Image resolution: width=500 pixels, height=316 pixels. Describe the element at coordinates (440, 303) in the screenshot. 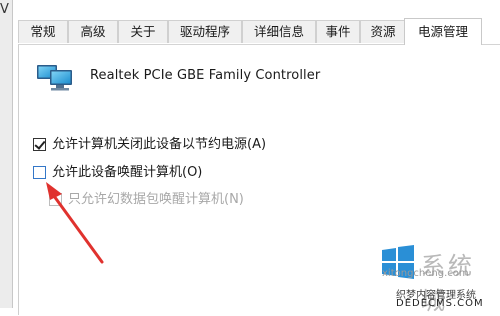

I see `watermark-line3: DEDECMS.COM` at that location.